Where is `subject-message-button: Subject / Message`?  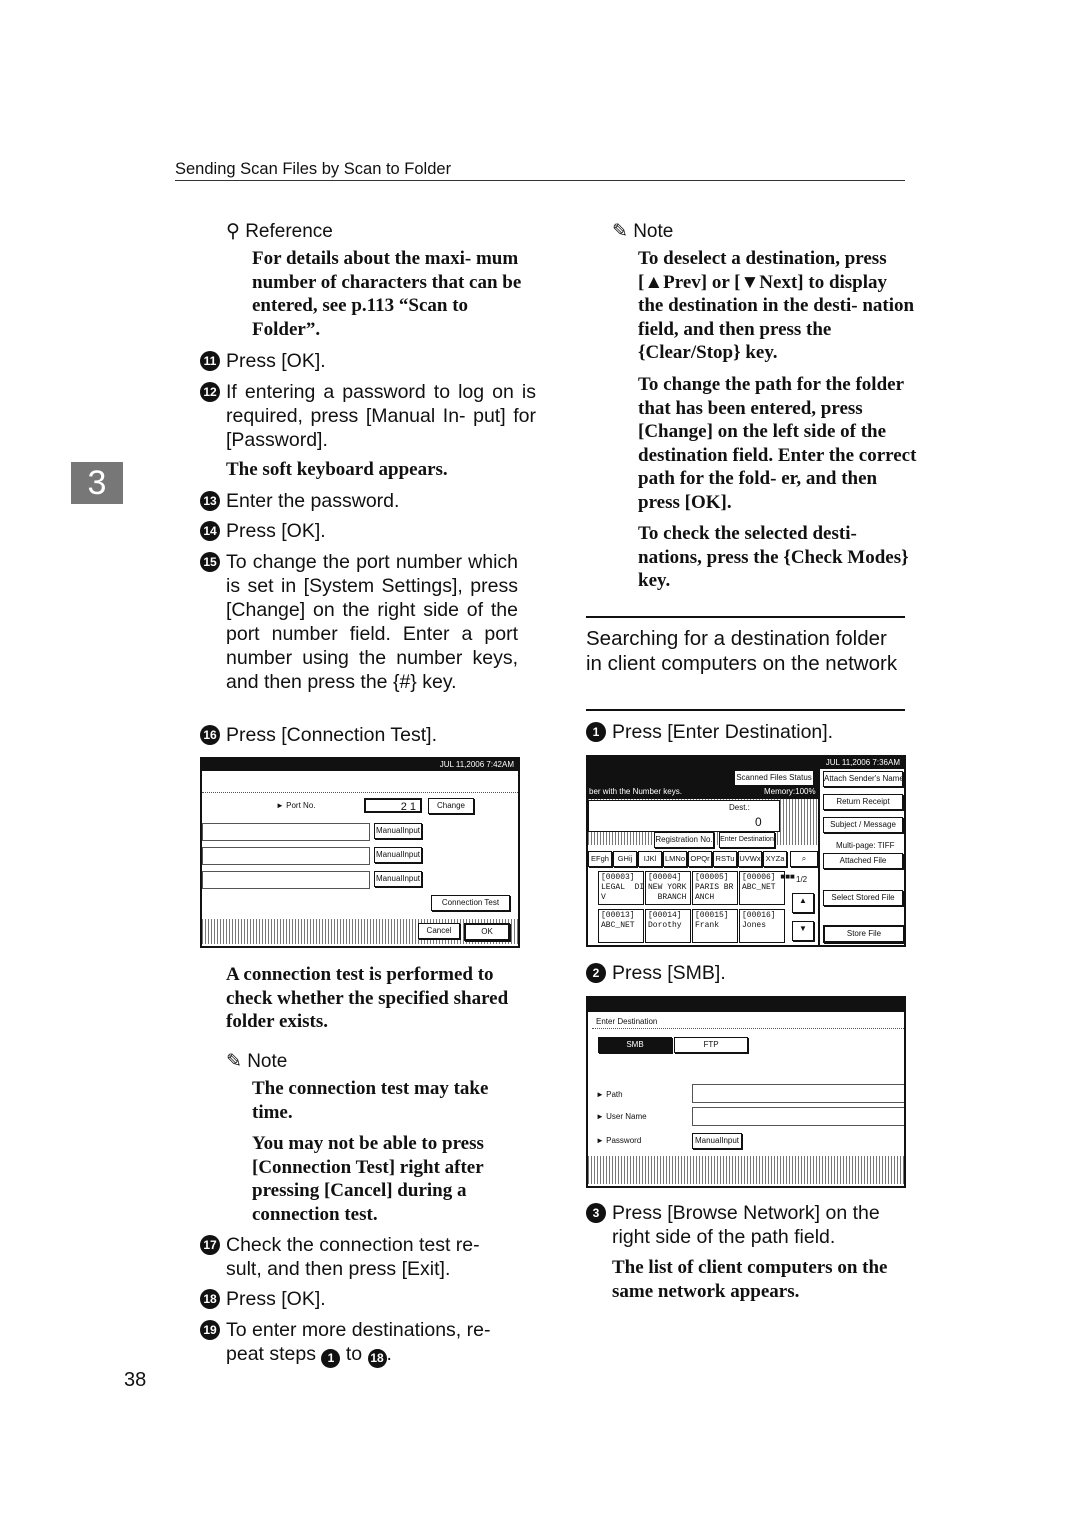 subject-message-button: Subject / Message is located at coordinates (863, 825).